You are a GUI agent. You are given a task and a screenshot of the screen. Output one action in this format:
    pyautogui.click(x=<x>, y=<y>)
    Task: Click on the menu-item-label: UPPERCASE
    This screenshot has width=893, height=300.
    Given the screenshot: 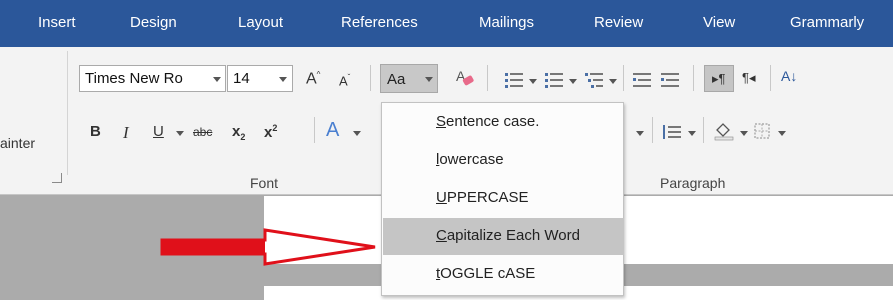 What is the action you would take?
    pyautogui.click(x=482, y=197)
    